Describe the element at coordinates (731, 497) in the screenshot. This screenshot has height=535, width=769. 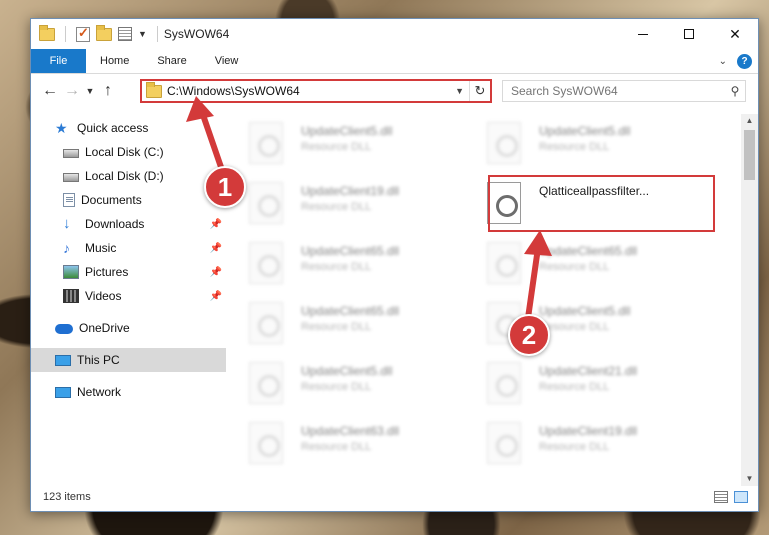
I see `view-buttons` at that location.